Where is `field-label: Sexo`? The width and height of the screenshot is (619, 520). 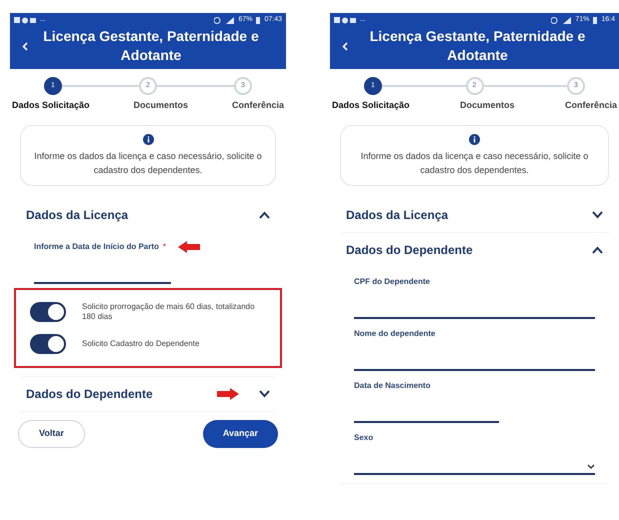 field-label: Sexo is located at coordinates (364, 438).